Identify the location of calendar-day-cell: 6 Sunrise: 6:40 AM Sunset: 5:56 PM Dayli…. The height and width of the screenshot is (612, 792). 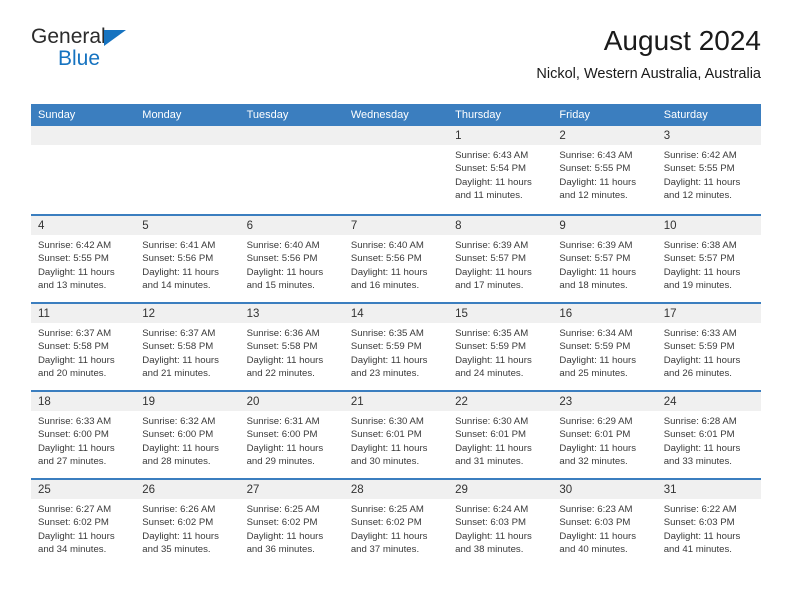
(291, 259).